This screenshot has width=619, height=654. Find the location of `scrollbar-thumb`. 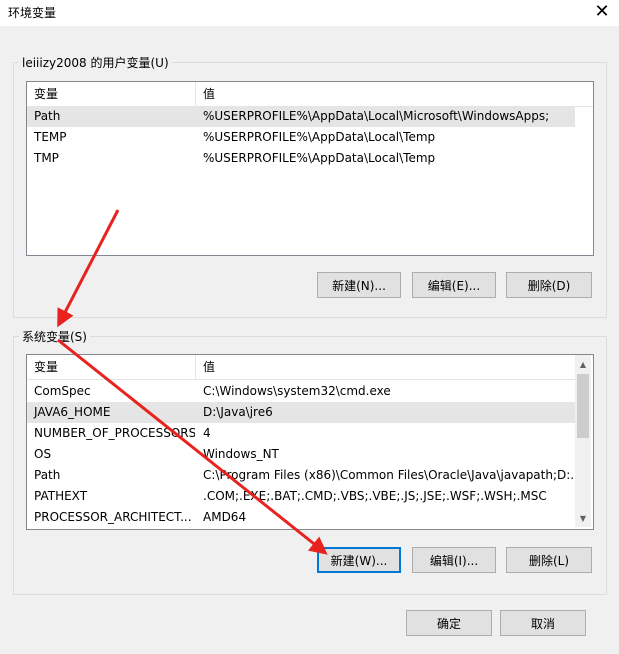

scrollbar-thumb is located at coordinates (583, 406).